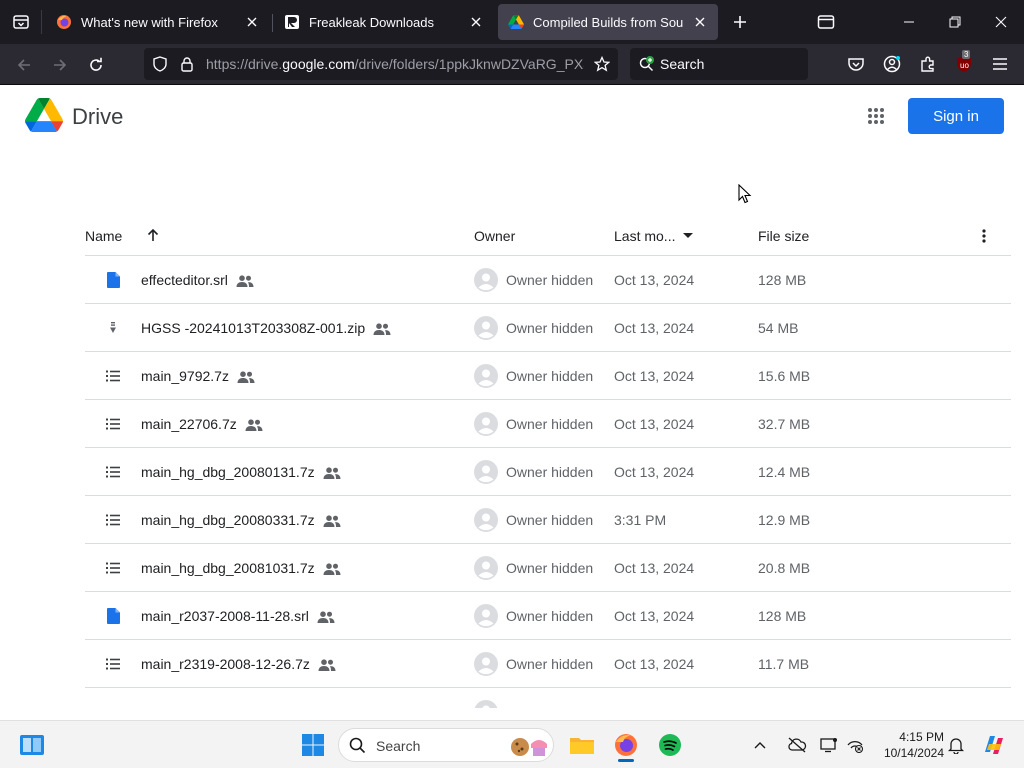  What do you see at coordinates (494, 236) in the screenshot?
I see `column-owner-header: Owner` at bounding box center [494, 236].